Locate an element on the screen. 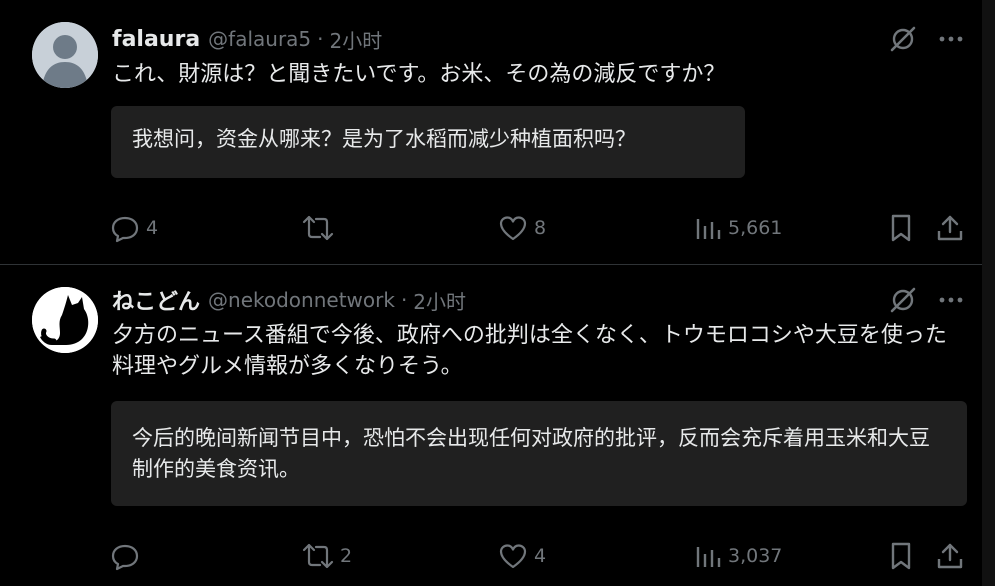 The height and width of the screenshot is (586, 995). action-bar: 2 4 3,037 is located at coordinates (538, 556).